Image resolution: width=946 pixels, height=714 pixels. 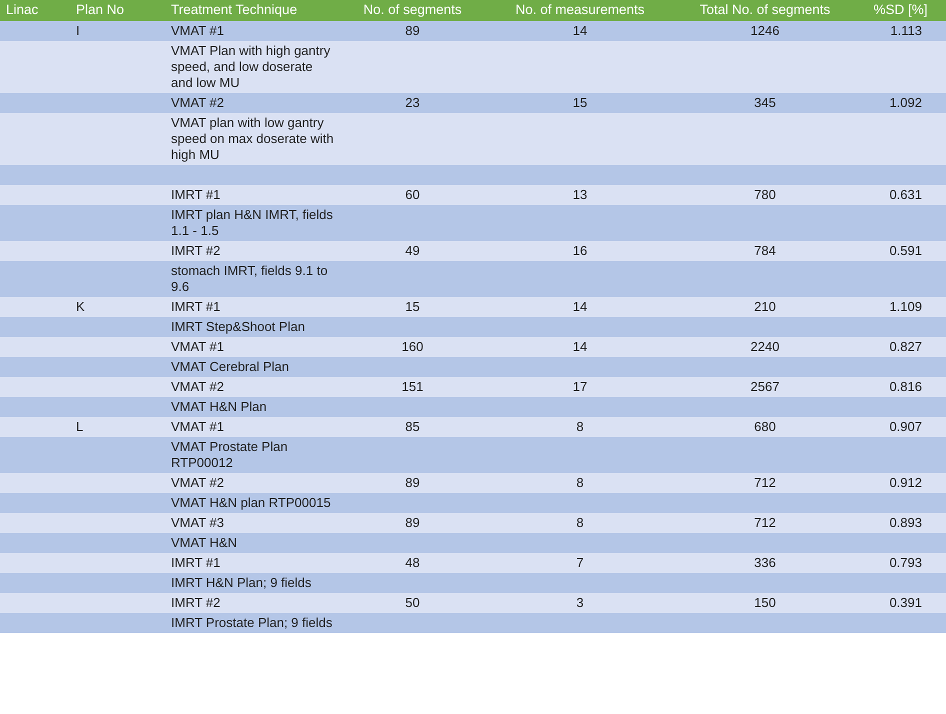 I want to click on table-cell: 3, so click(x=580, y=603).